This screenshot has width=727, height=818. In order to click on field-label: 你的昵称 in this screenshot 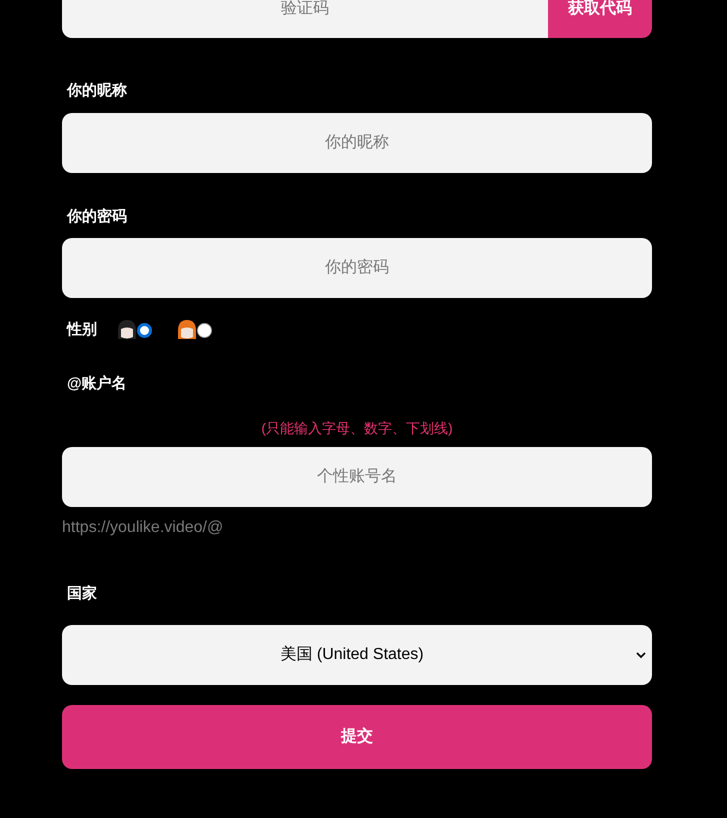, I will do `click(97, 91)`.